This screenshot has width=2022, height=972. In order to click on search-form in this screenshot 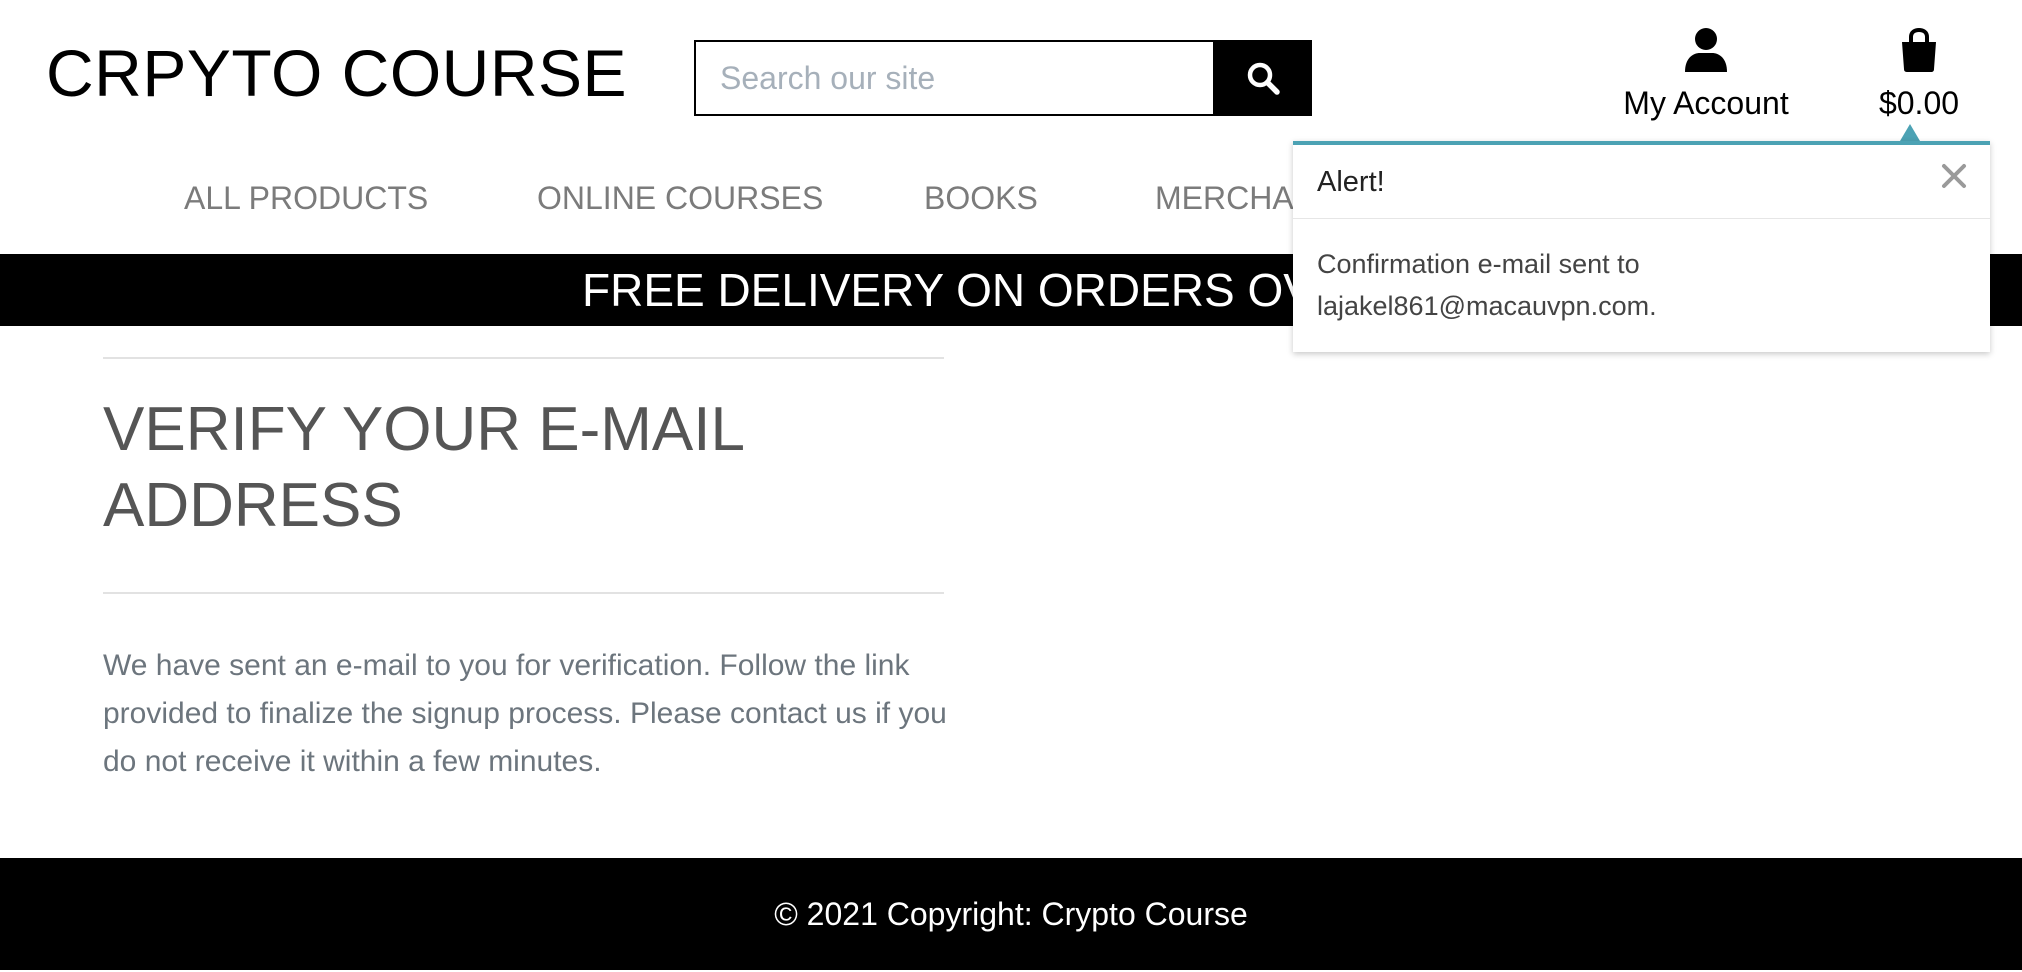, I will do `click(1003, 78)`.